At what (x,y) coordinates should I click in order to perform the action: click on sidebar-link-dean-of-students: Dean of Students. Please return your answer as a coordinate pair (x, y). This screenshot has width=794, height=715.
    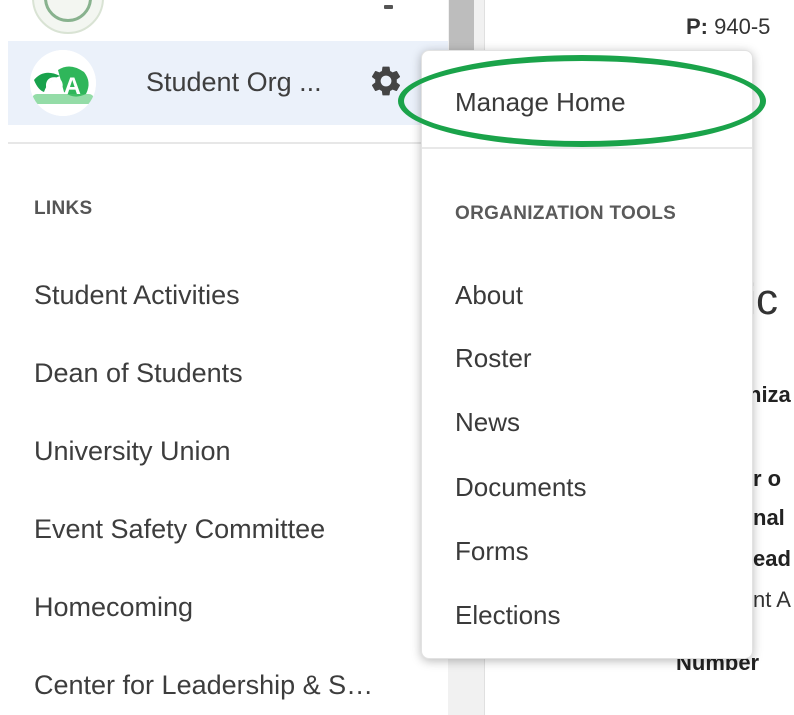
    Looking at the image, I should click on (138, 373).